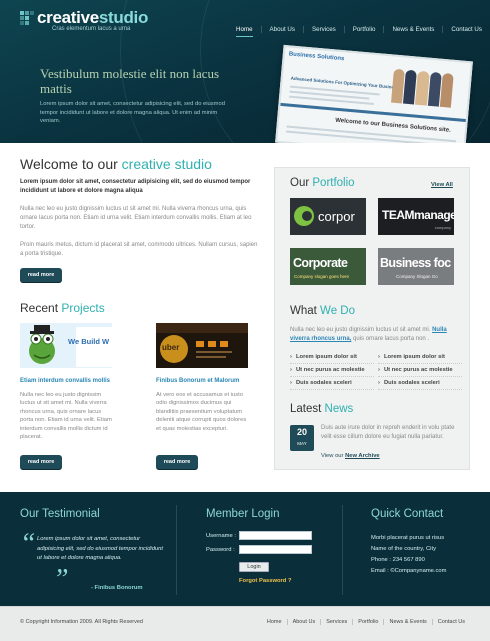 This screenshot has height=641, width=490. Describe the element at coordinates (71, 164) in the screenshot. I see `welcome-title-a: Welcome to our` at that location.